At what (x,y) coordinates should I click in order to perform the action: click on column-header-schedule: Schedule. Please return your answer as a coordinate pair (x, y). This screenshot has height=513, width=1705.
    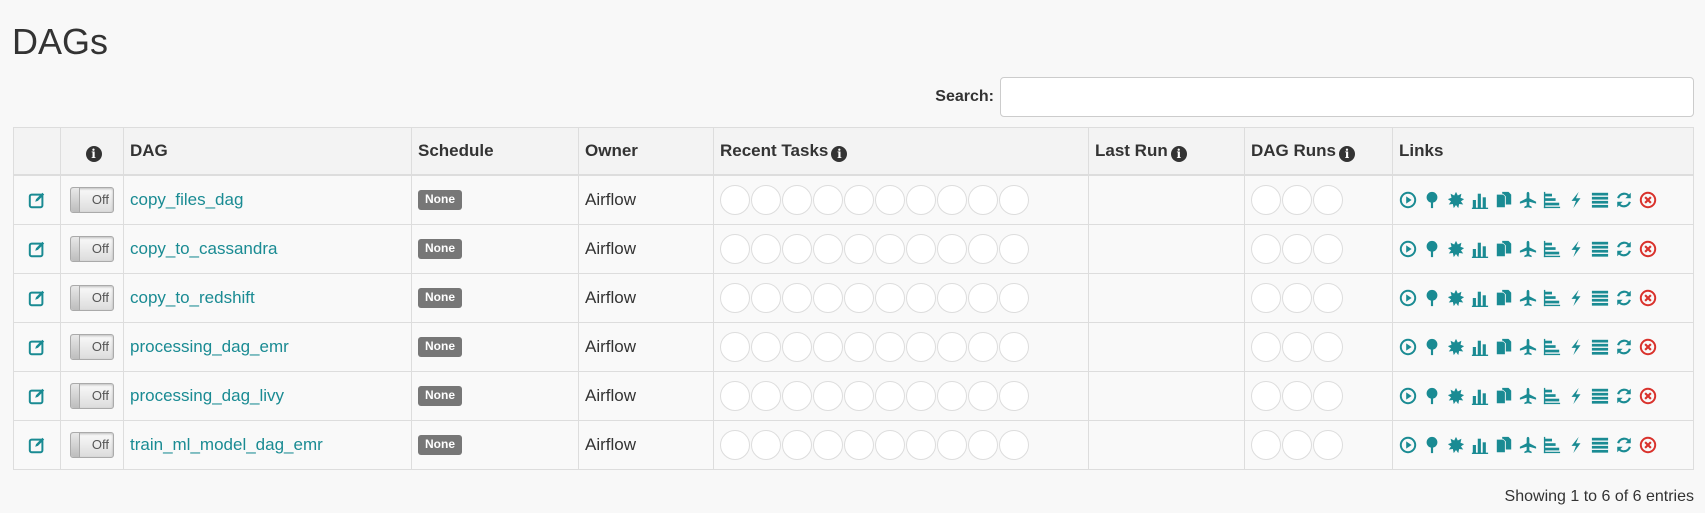
    Looking at the image, I should click on (495, 151).